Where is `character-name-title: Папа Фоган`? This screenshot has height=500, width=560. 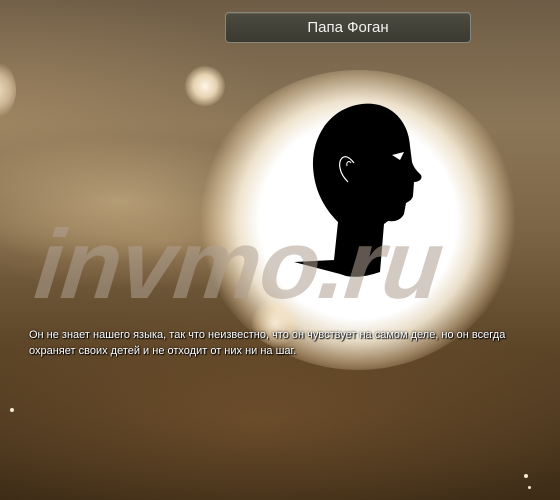
character-name-title: Папа Фоган is located at coordinates (348, 27).